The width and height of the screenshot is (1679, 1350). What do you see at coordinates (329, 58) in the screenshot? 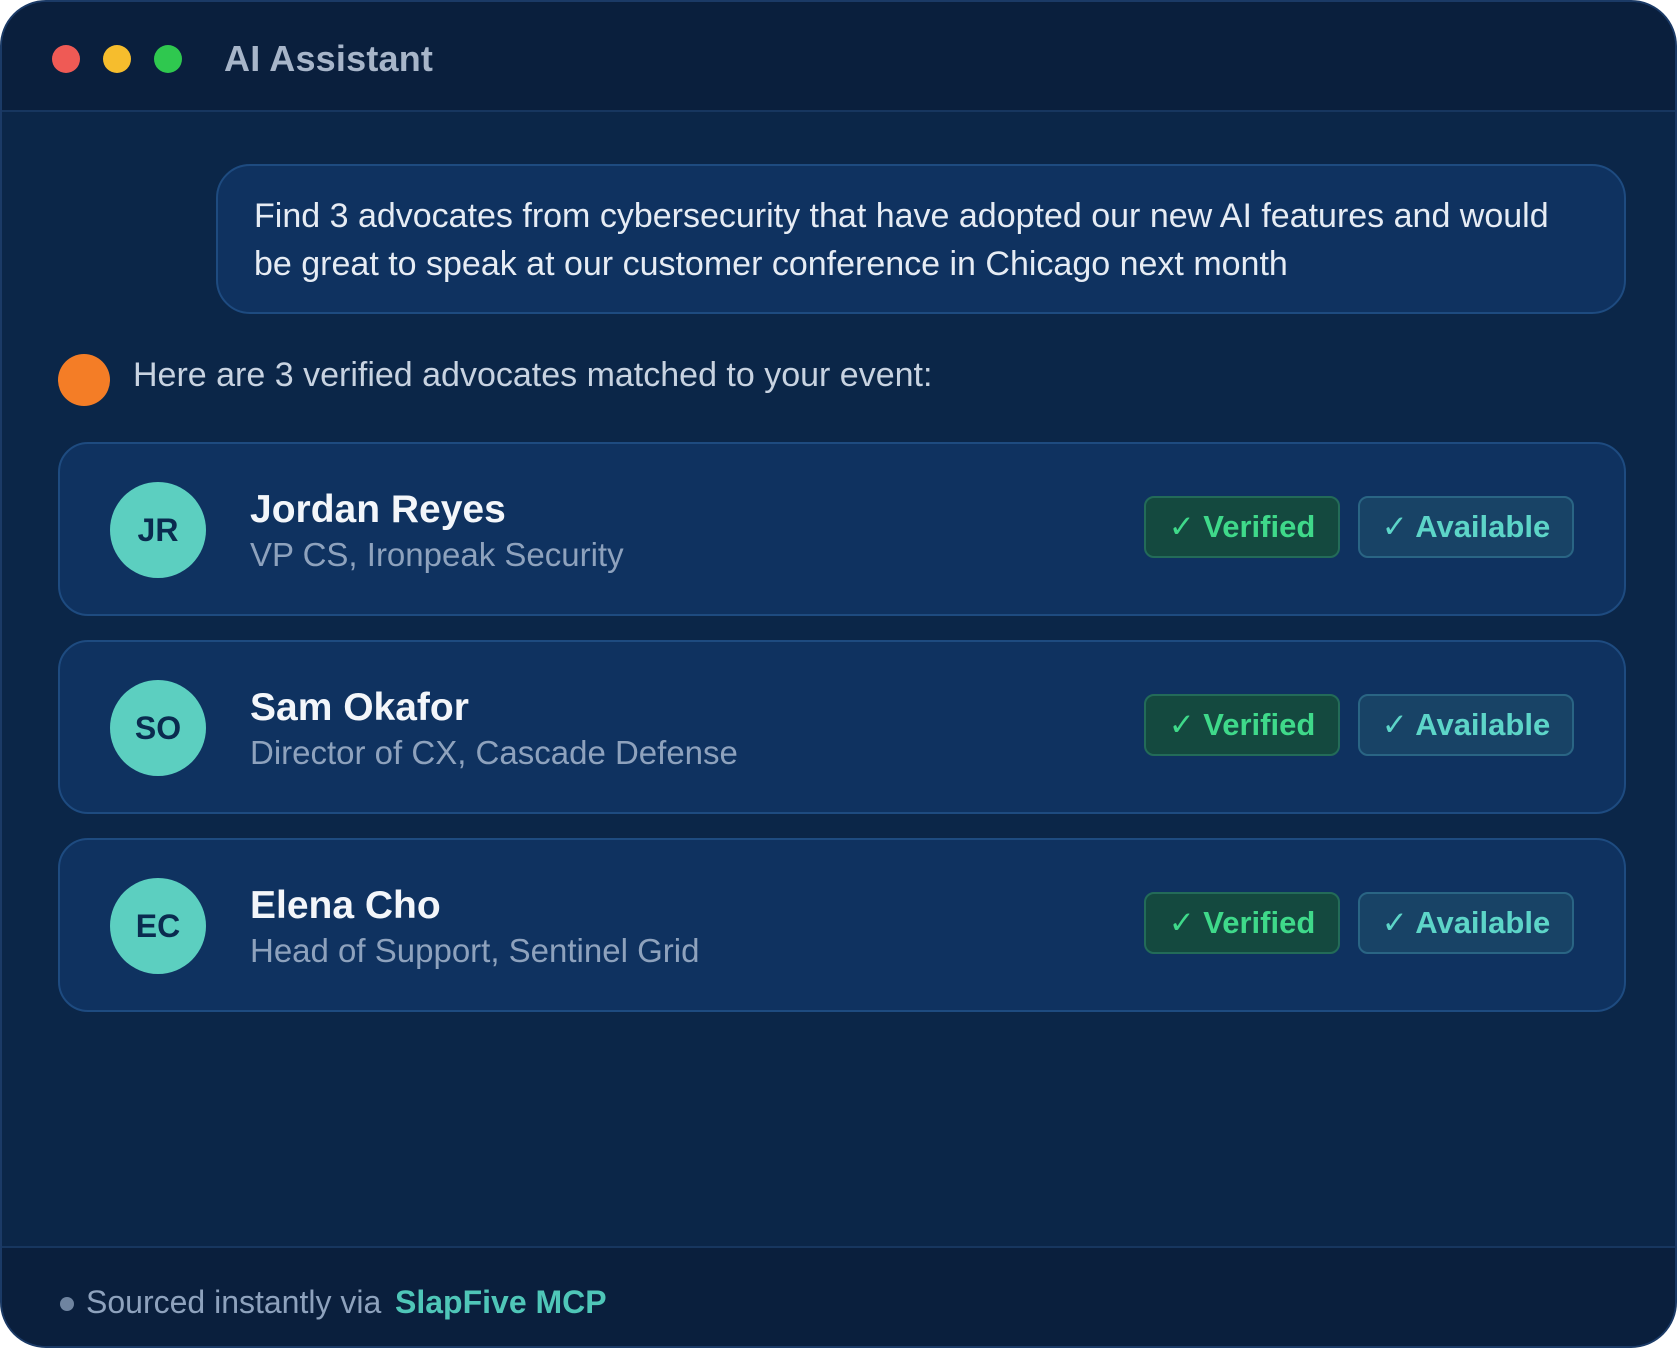
I see `window-title: AI Assistant` at bounding box center [329, 58].